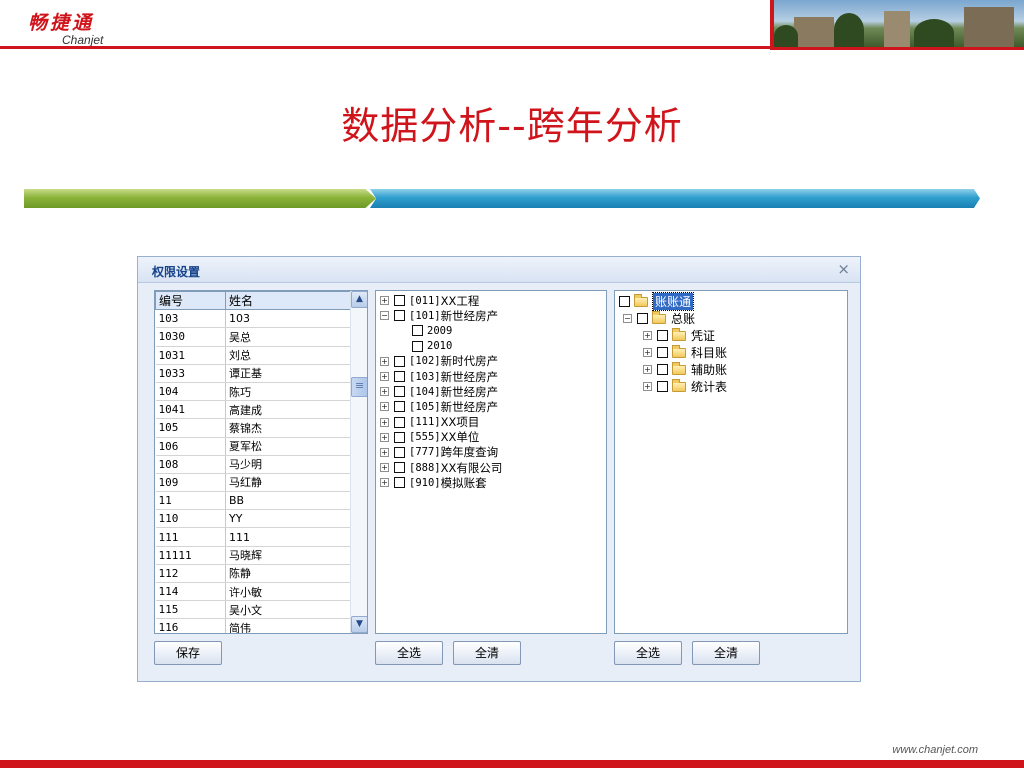 This screenshot has height=768, width=1024. Describe the element at coordinates (425, 467) in the screenshot. I see `account-set-code: [888]` at that location.